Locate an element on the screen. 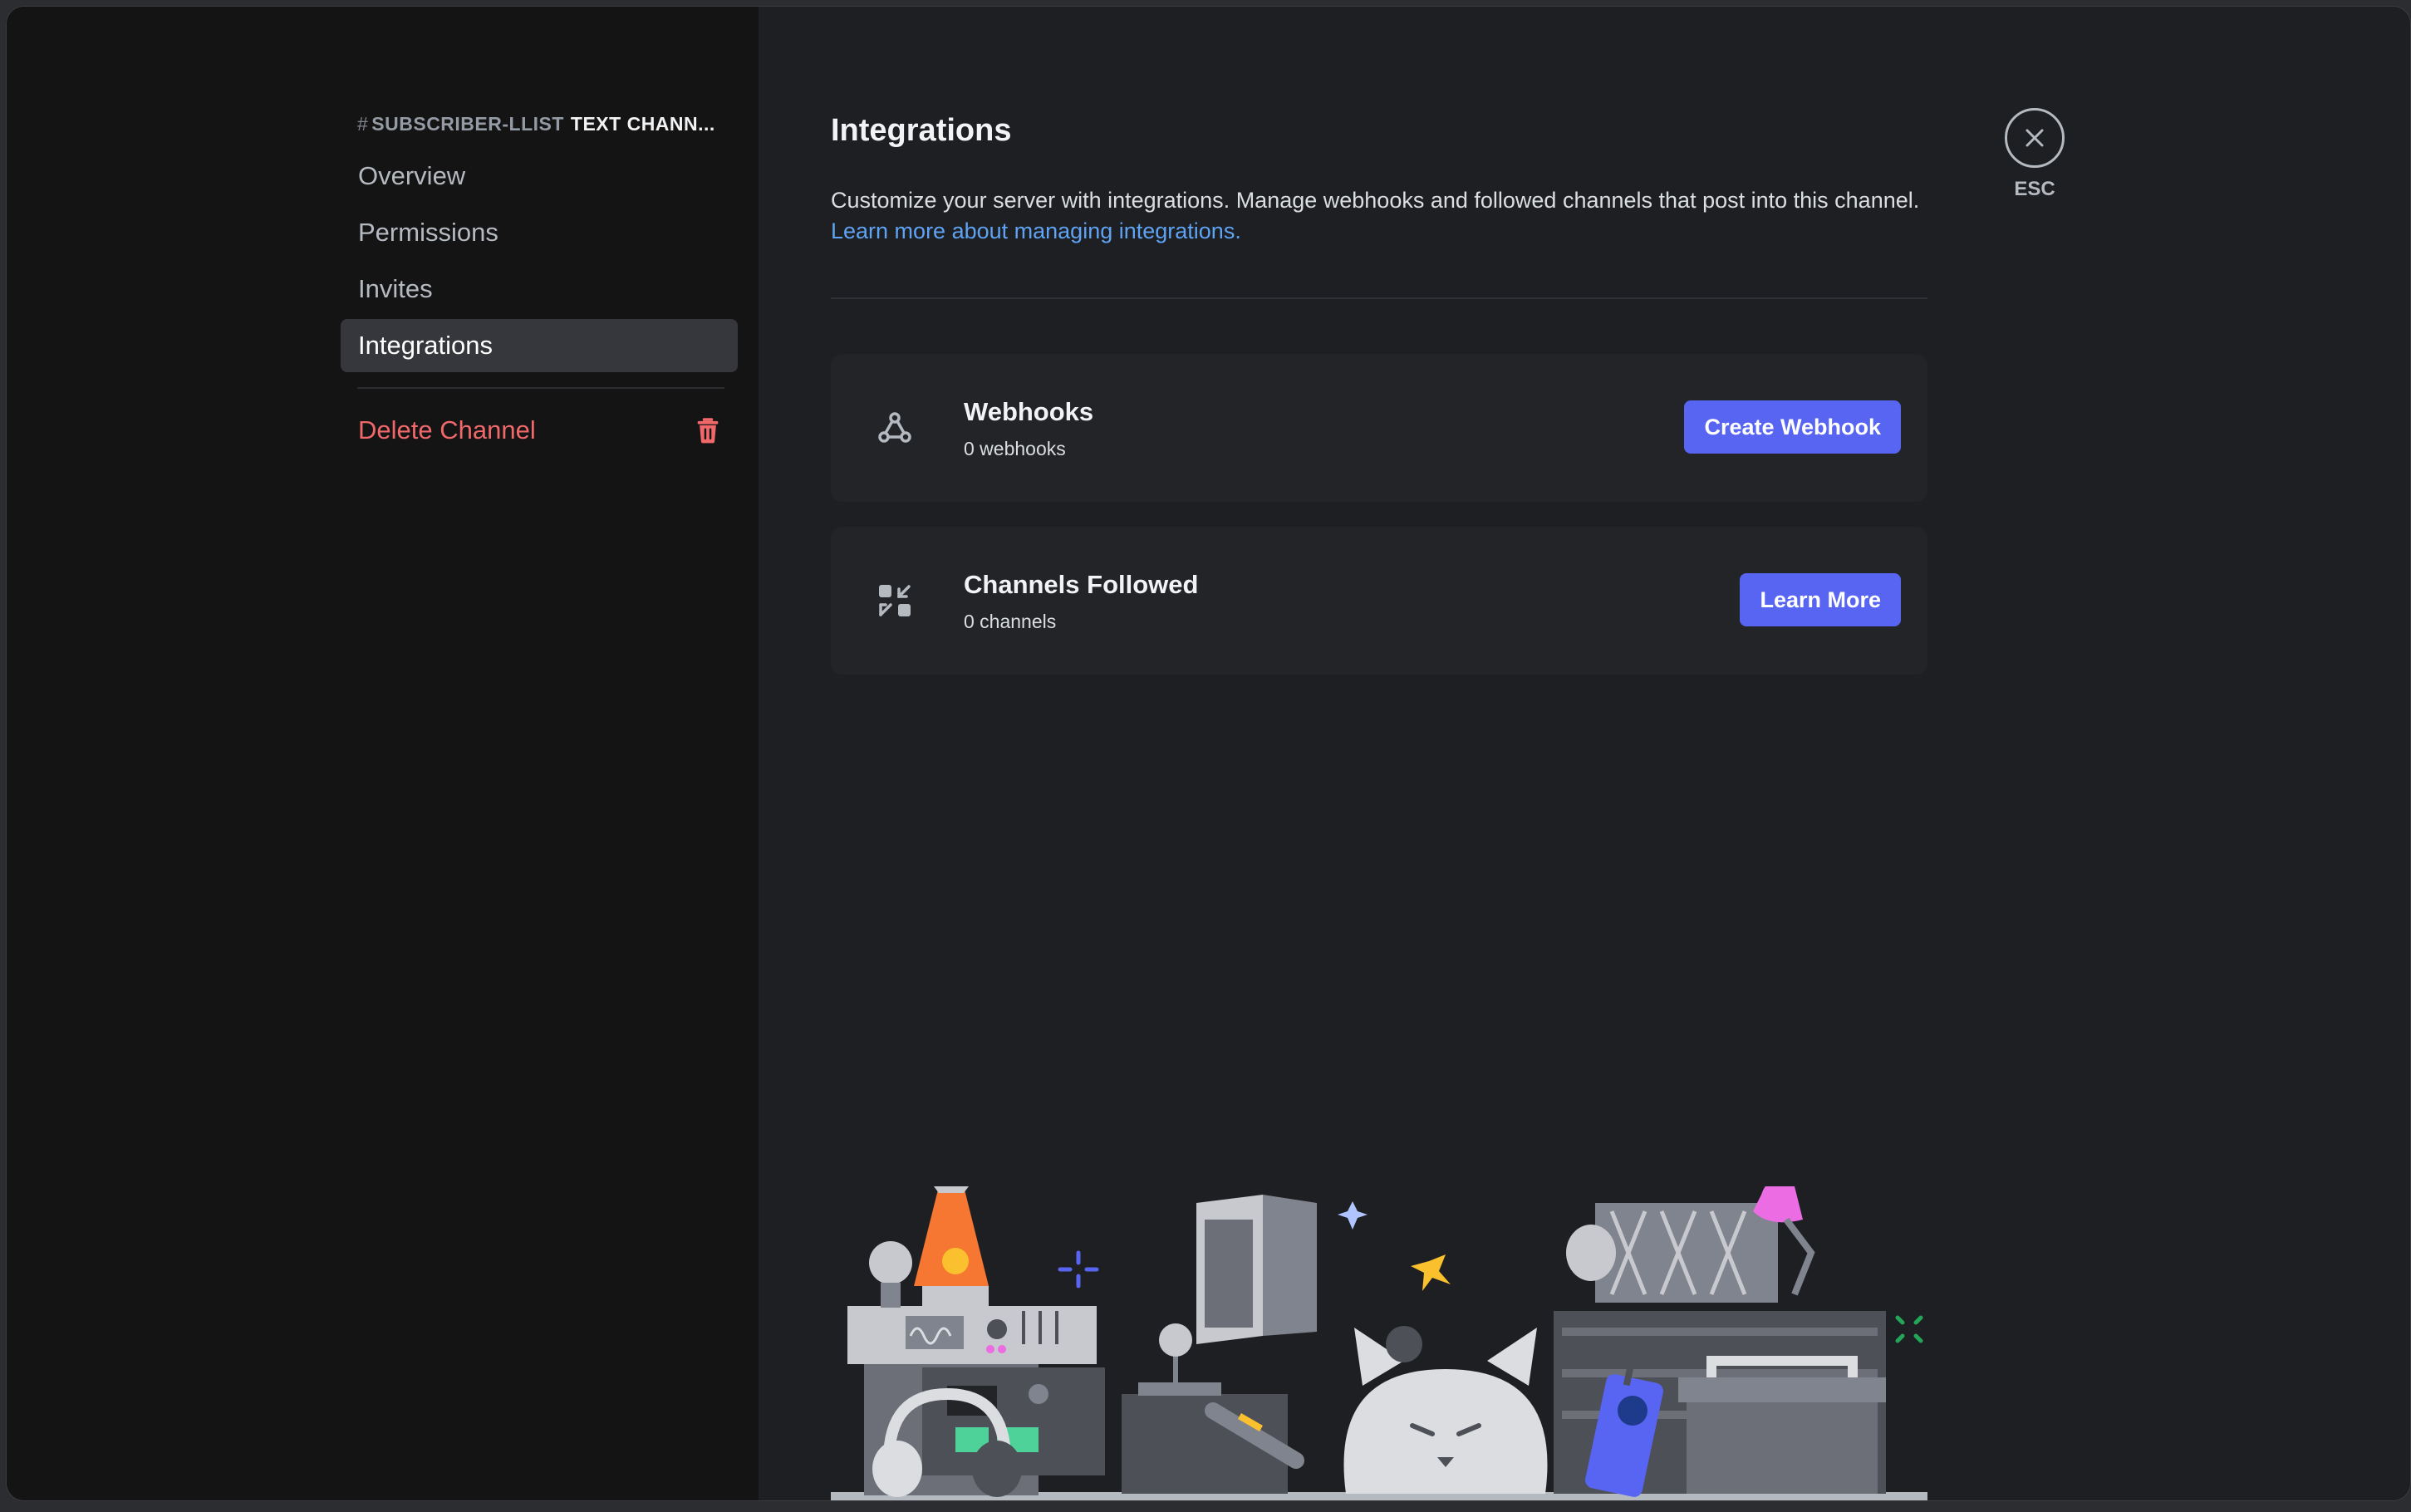 Image resolution: width=2411 pixels, height=1512 pixels. sidebar-item-label: Permissions is located at coordinates (428, 233).